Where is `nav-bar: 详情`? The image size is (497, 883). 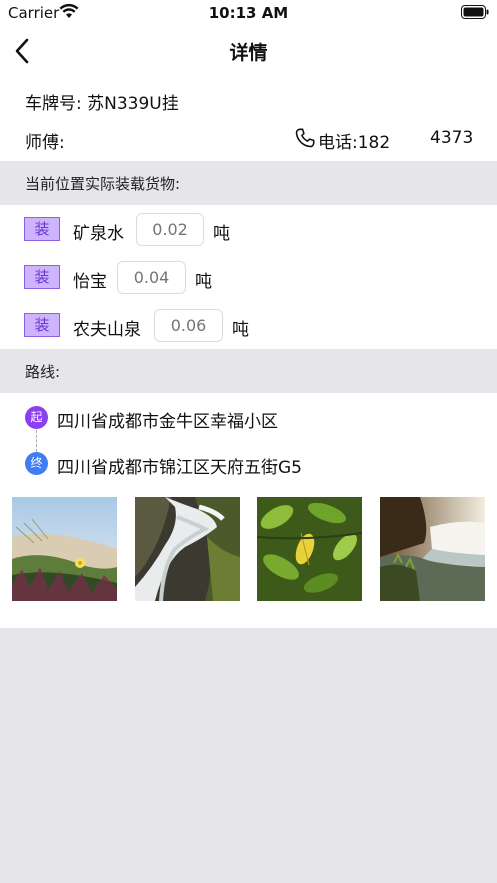 nav-bar: 详情 is located at coordinates (248, 51).